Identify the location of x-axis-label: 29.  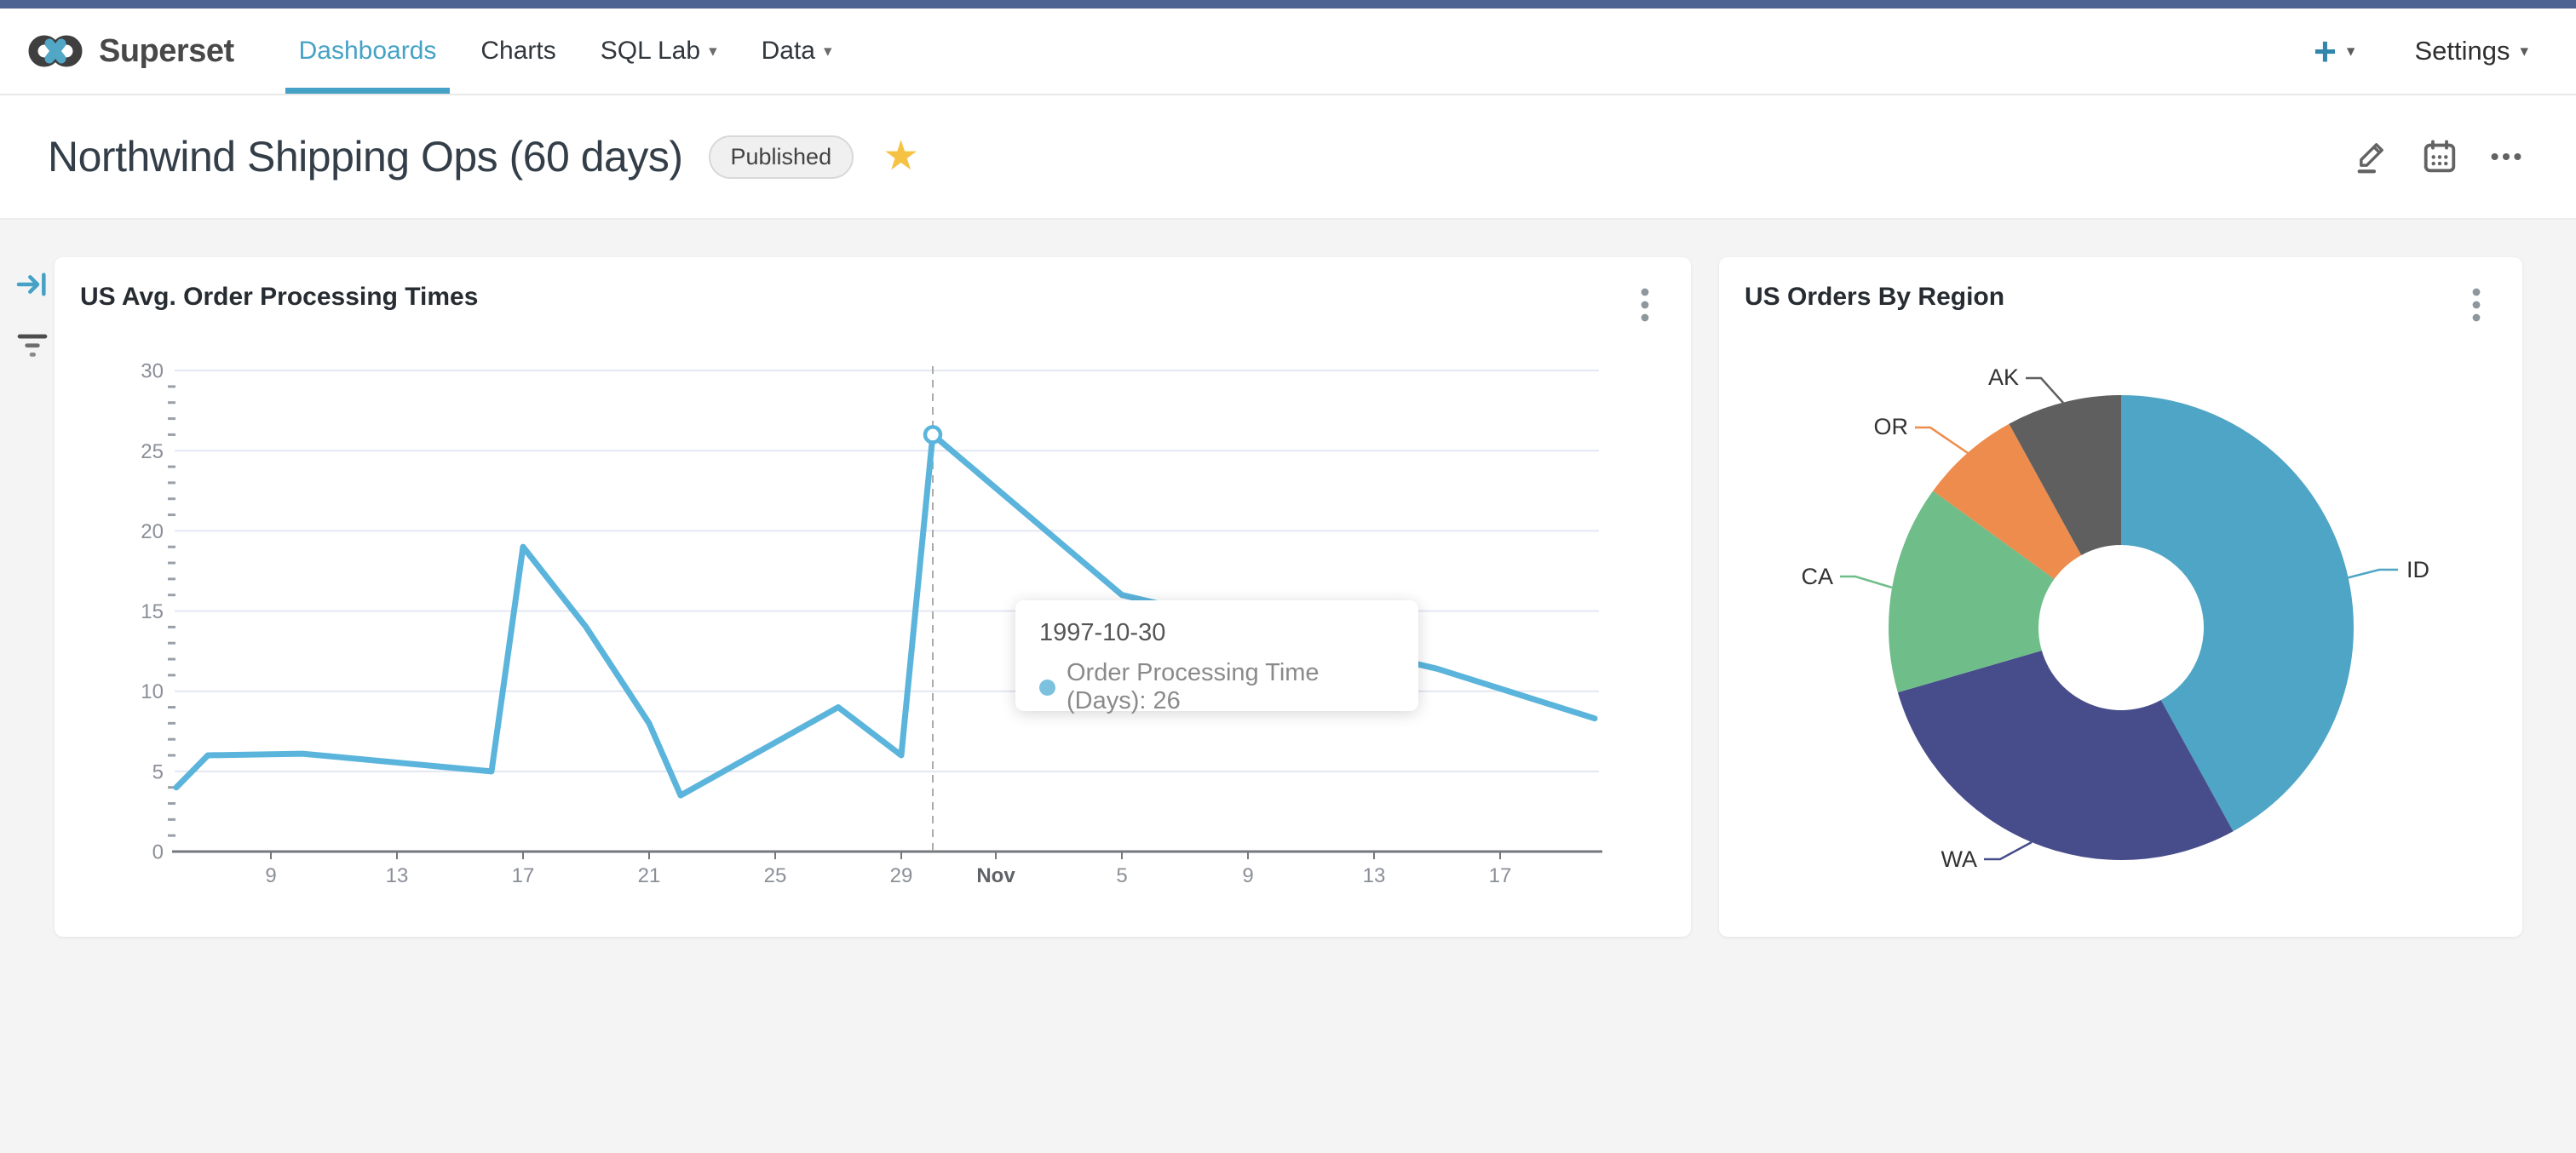
(902, 876).